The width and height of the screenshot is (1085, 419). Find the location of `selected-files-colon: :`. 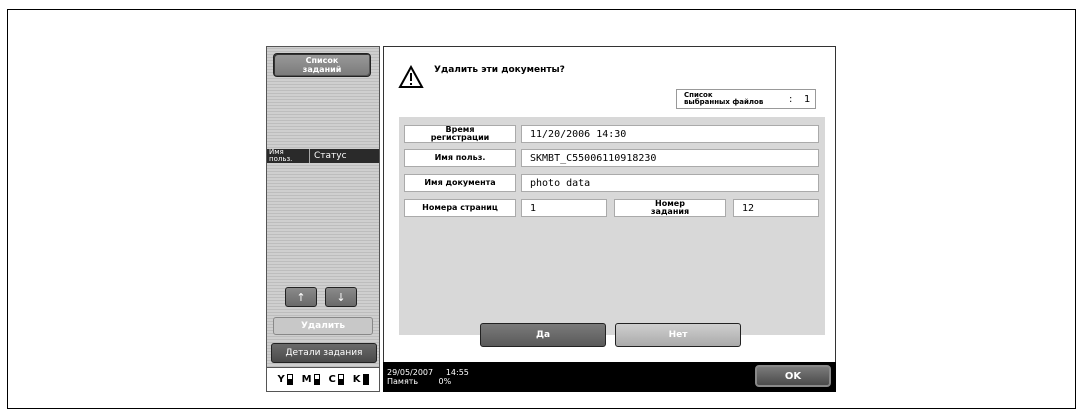

selected-files-colon: : is located at coordinates (791, 99).